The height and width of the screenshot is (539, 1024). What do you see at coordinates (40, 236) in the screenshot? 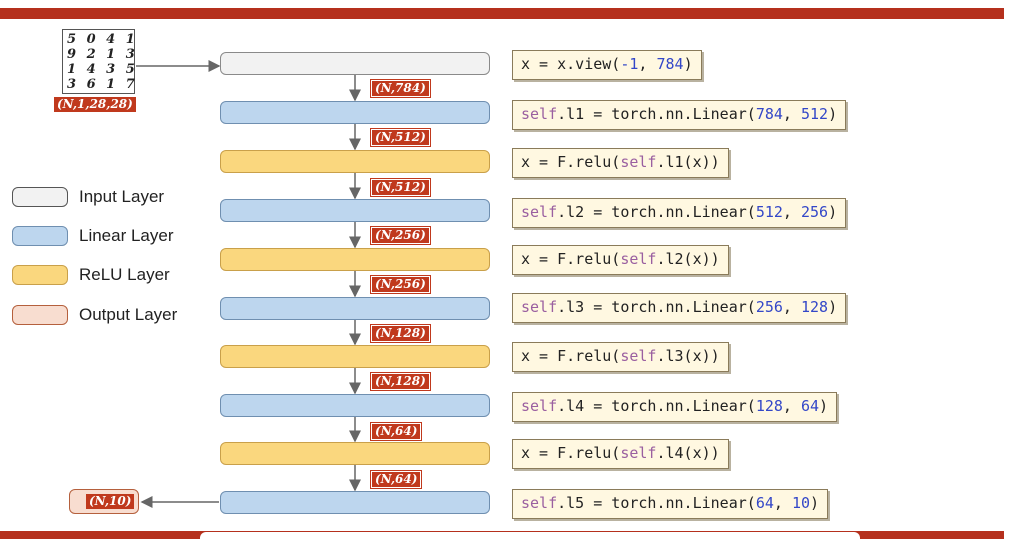
I see `legend-swatch-linear` at bounding box center [40, 236].